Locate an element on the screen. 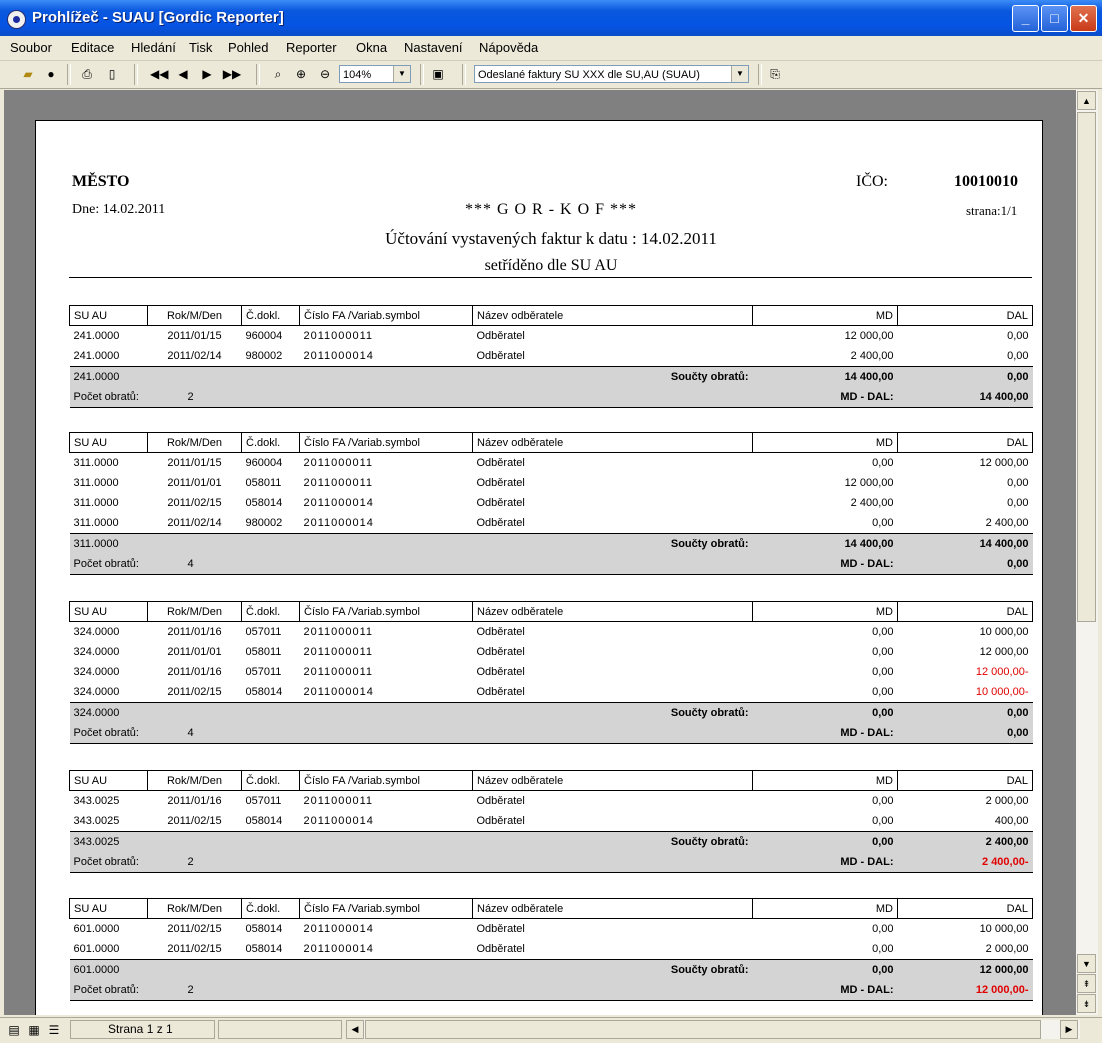 The height and width of the screenshot is (1043, 1102). scroll-down-icon: ▼ is located at coordinates (1086, 963).